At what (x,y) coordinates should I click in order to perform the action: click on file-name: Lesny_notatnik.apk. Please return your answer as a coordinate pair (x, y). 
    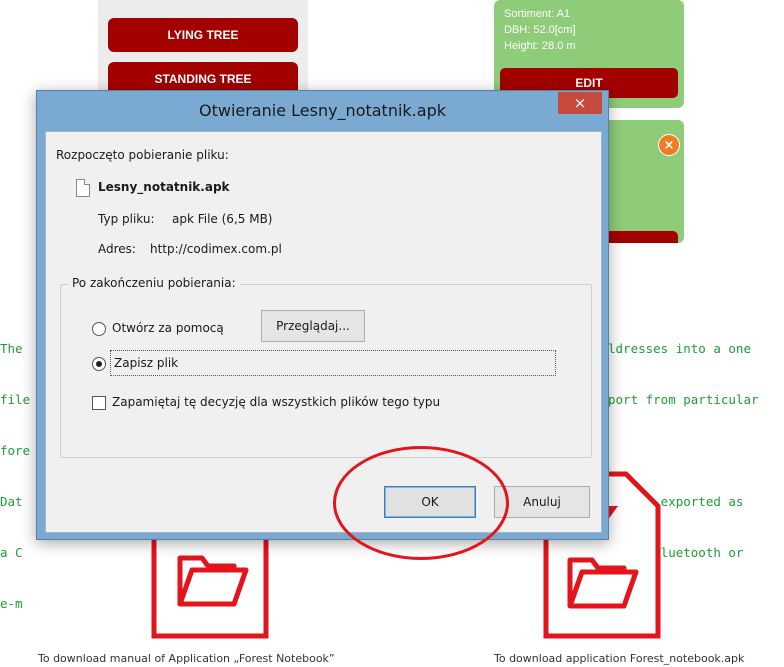
    Looking at the image, I should click on (164, 187).